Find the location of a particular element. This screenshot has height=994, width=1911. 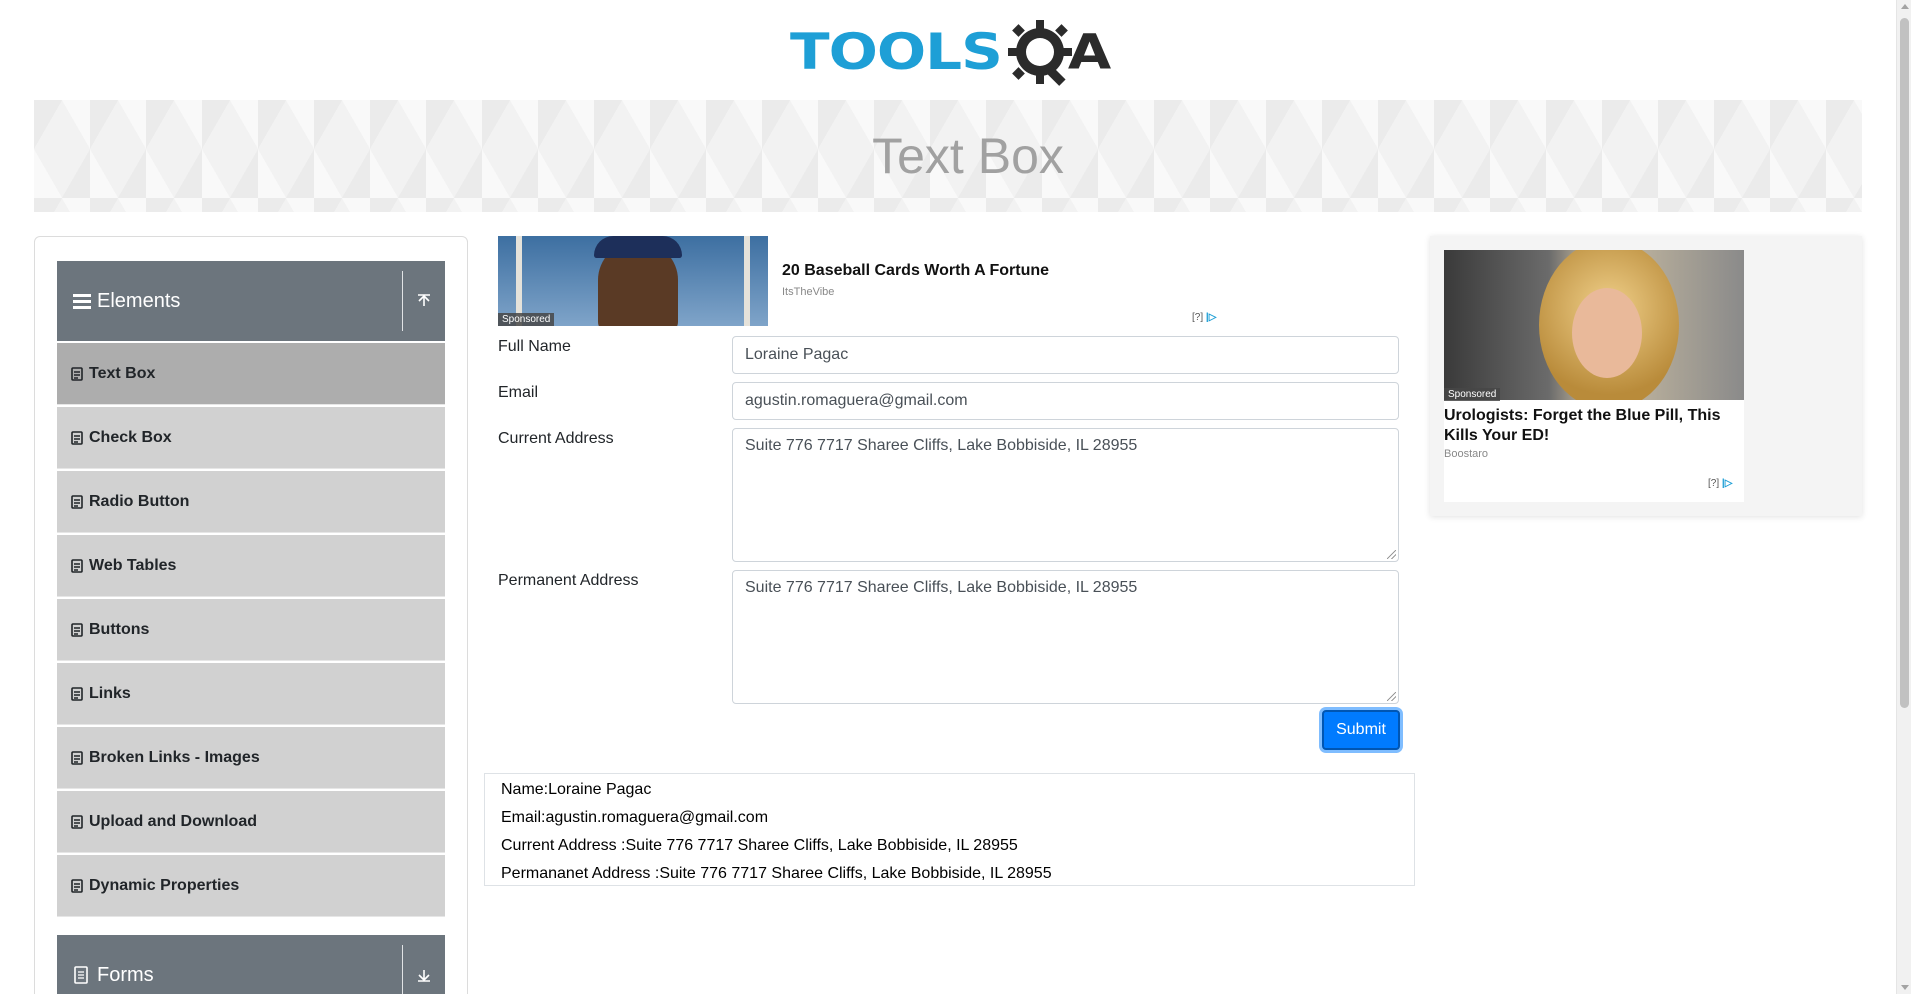

sidebar-item-buttons: Buttons is located at coordinates (251, 630).